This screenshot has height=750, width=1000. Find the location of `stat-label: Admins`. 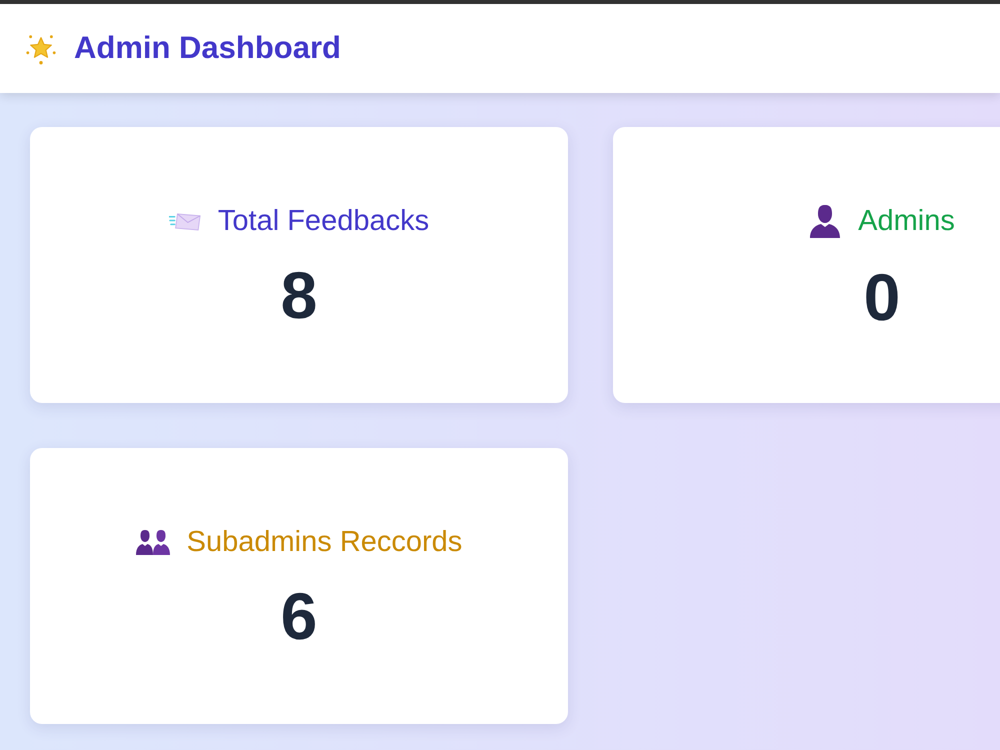

stat-label: Admins is located at coordinates (906, 221).